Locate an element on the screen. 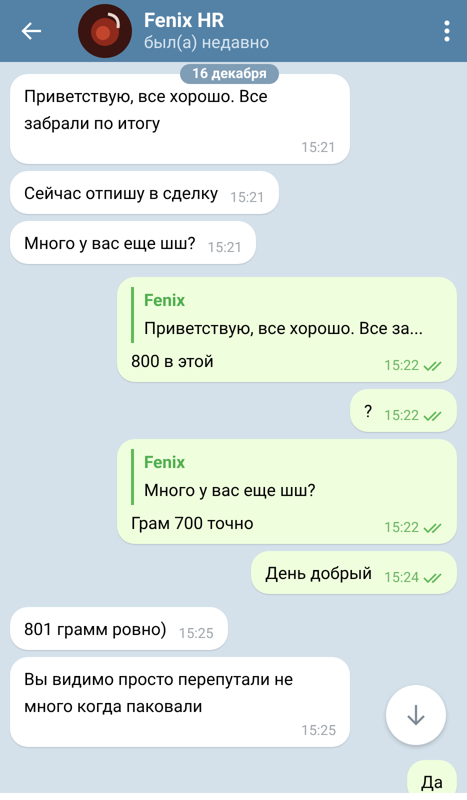 The width and height of the screenshot is (467, 800). down-arrow-icon is located at coordinates (416, 715).